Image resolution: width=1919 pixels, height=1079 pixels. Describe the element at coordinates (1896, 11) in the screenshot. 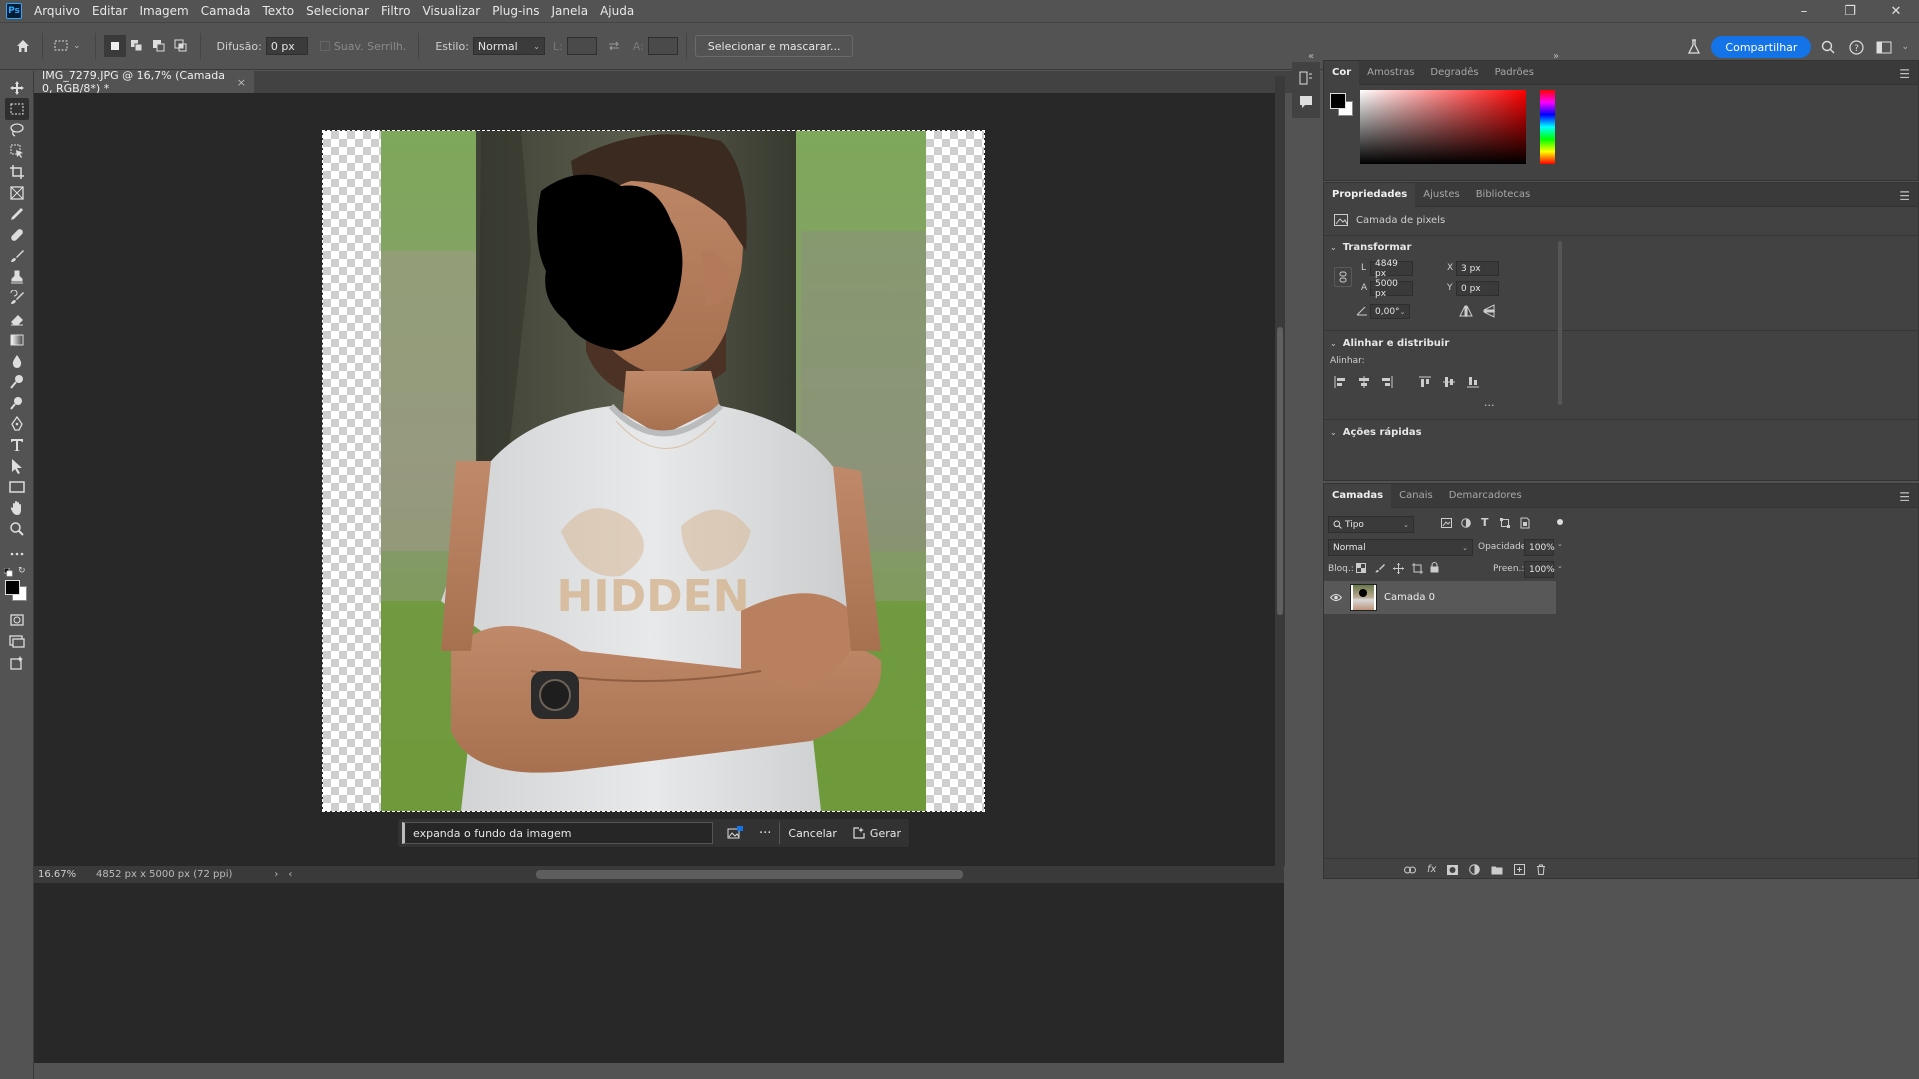

I see `close-window-button: ✕` at that location.